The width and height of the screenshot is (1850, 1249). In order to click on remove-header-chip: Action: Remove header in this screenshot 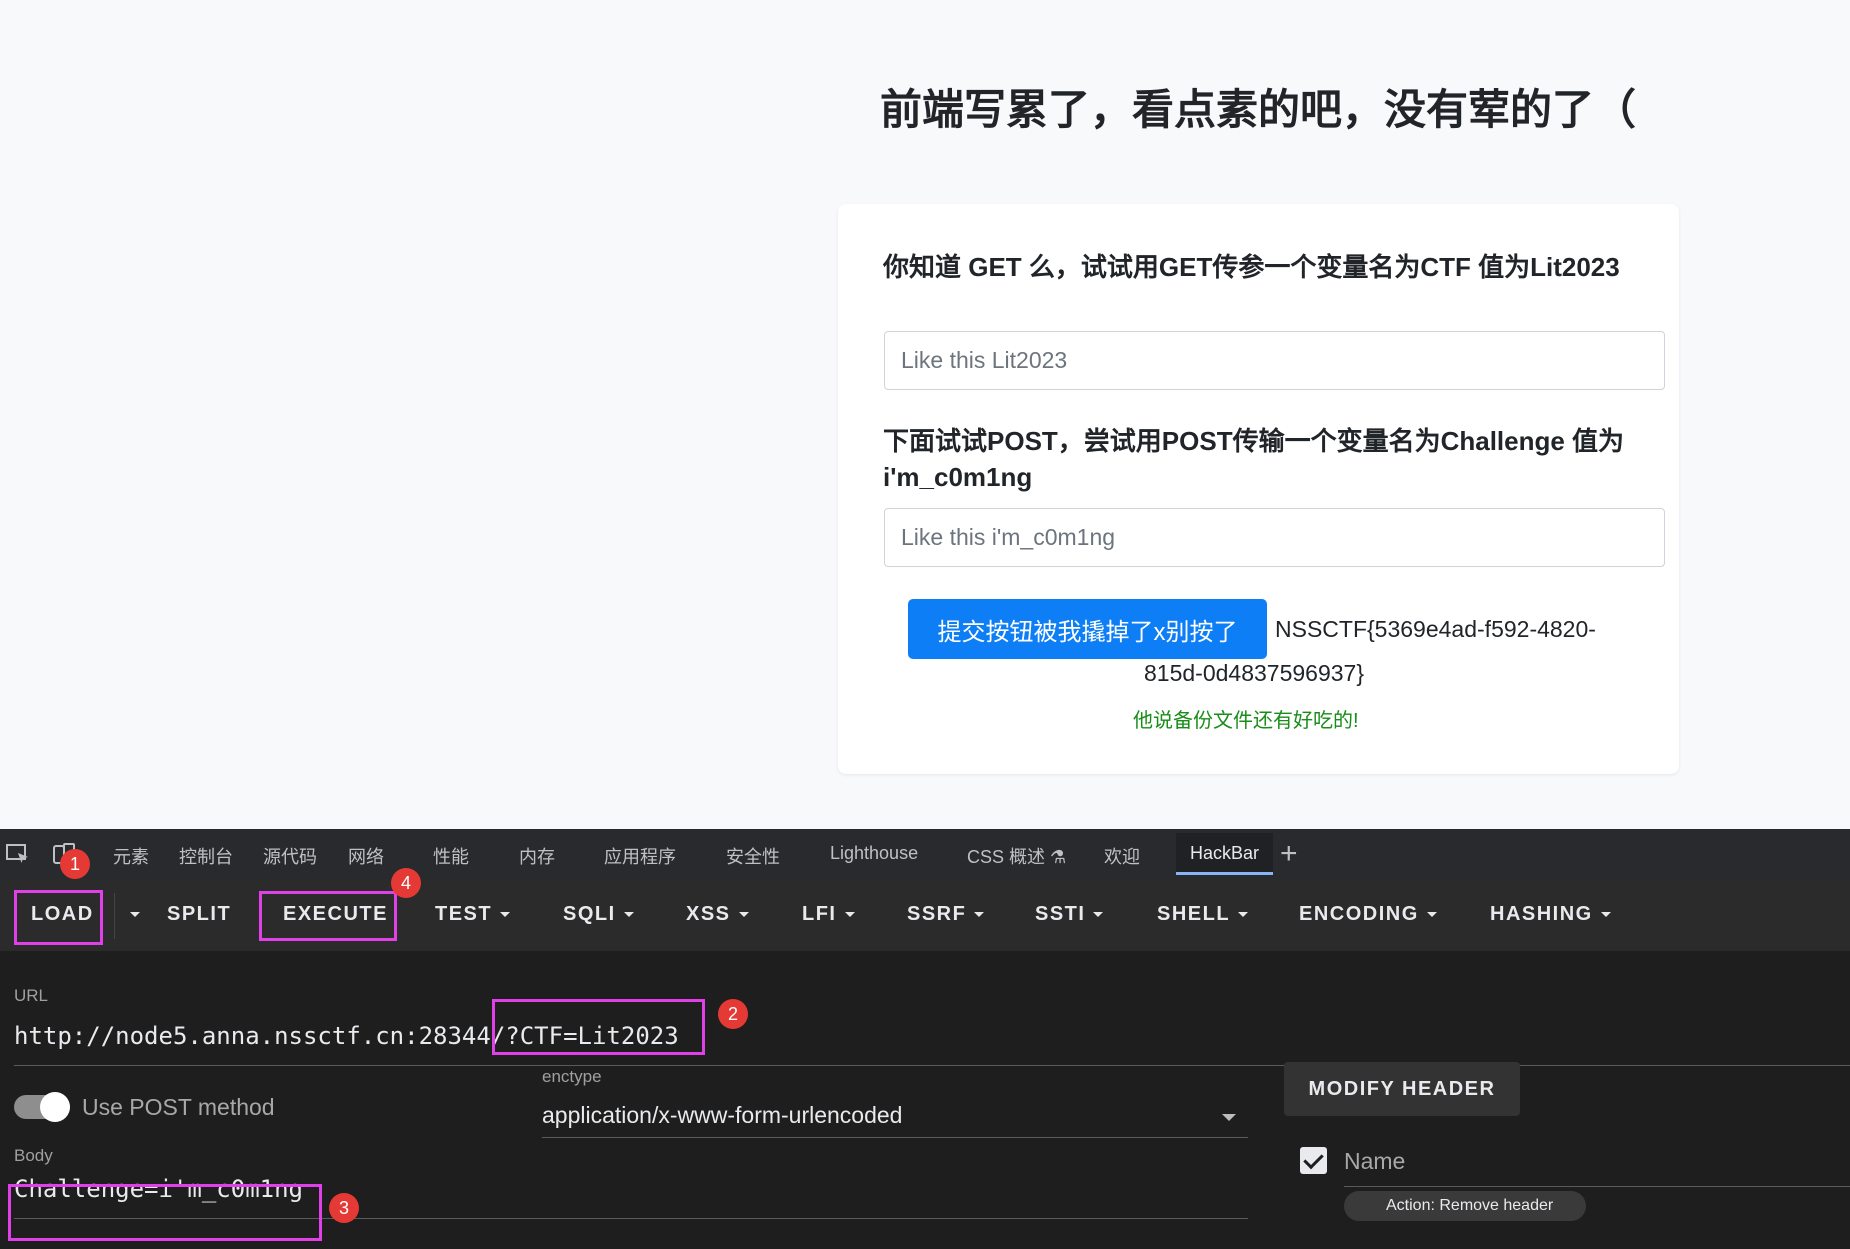, I will do `click(1465, 1206)`.